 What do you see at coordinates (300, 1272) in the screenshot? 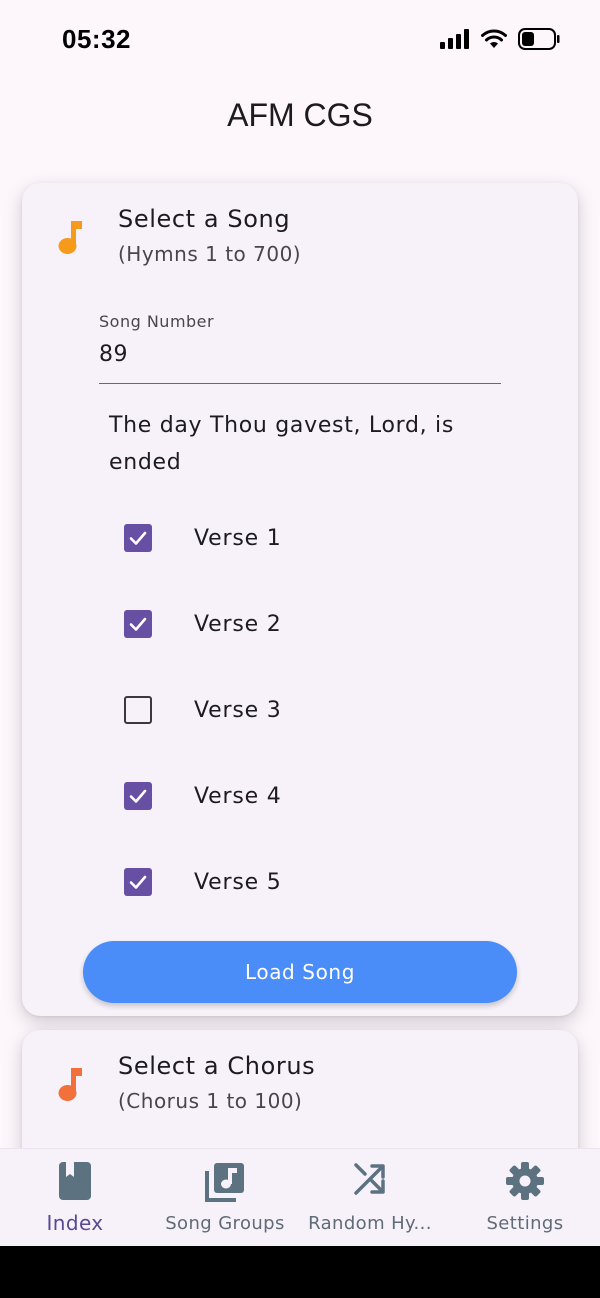
I see `home-indicator-area` at bounding box center [300, 1272].